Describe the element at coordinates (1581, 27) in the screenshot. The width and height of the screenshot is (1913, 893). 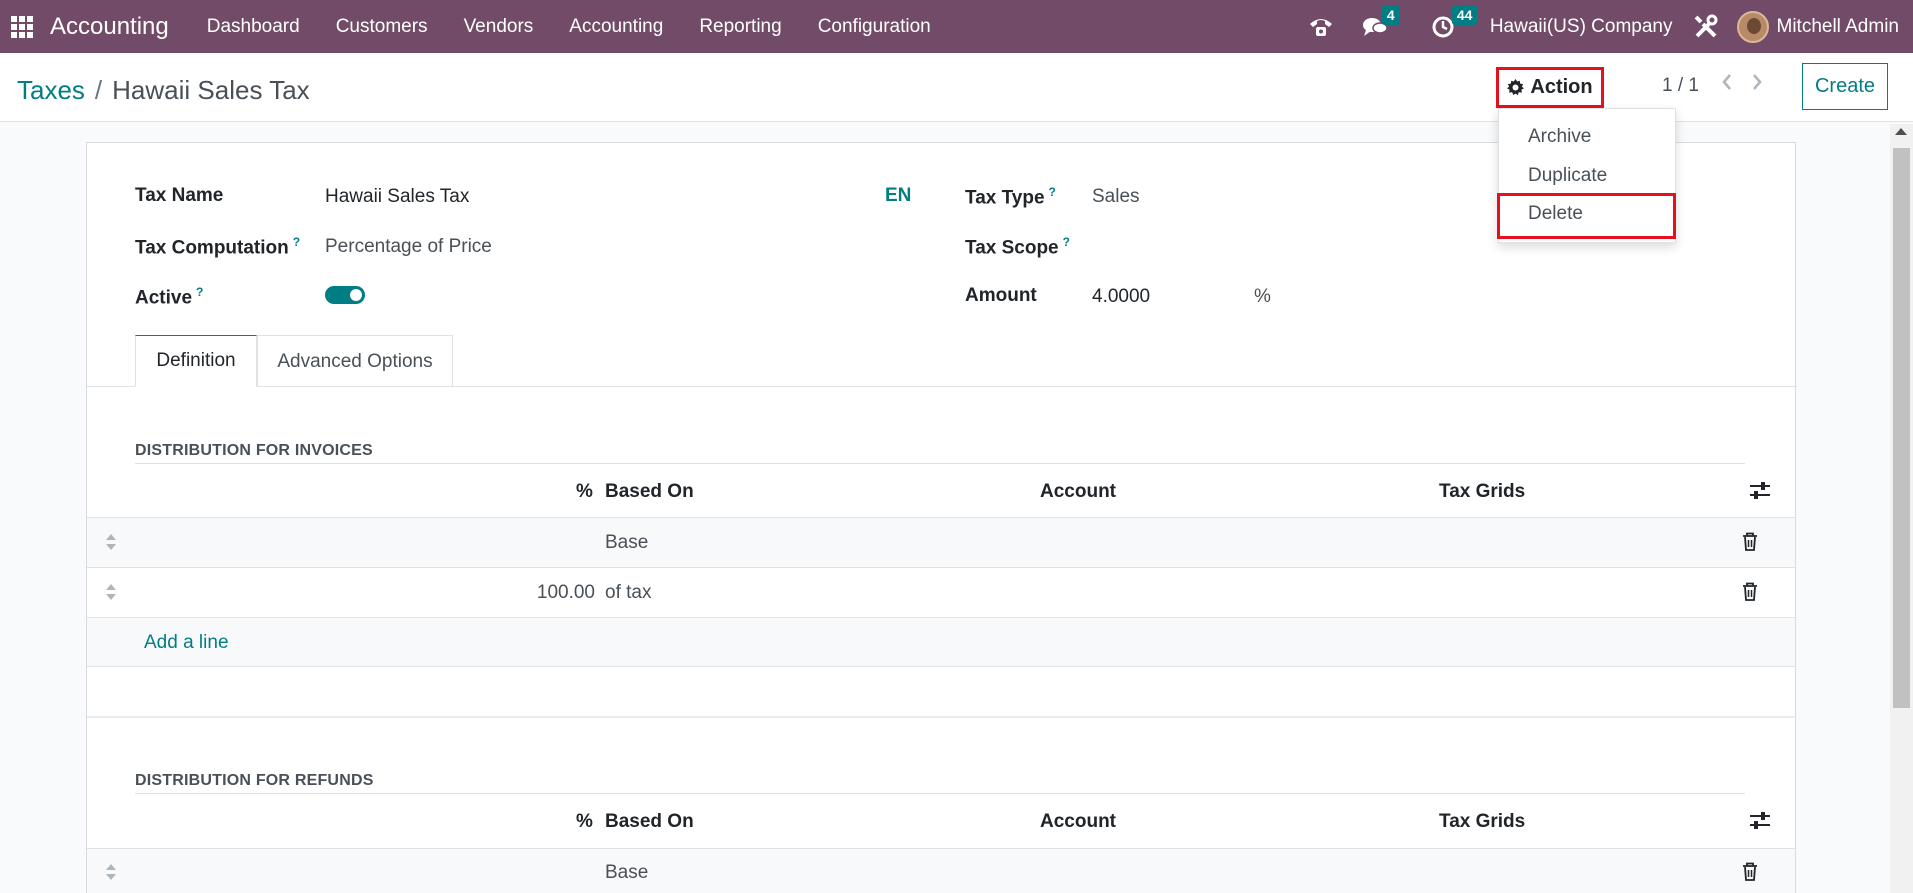
I see `company-switcher: Hawaii(US) Company` at that location.